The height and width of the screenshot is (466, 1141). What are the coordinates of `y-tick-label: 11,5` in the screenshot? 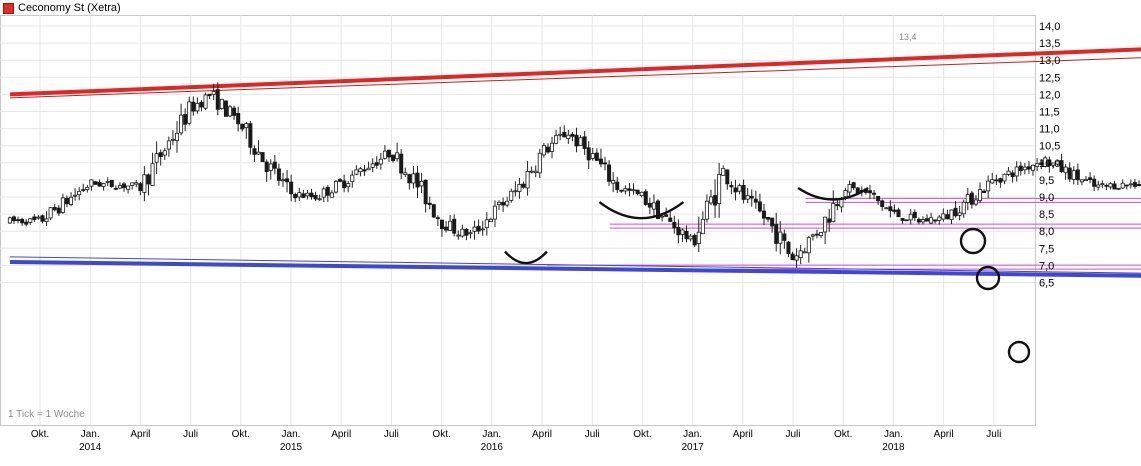 It's located at (1049, 113).